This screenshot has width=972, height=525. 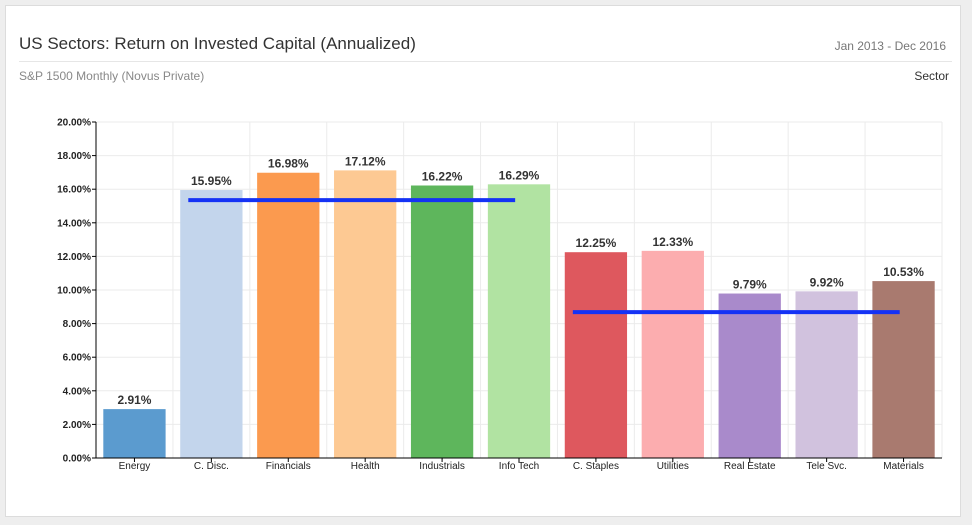 I want to click on category-label: Tele Svc., so click(x=826, y=466).